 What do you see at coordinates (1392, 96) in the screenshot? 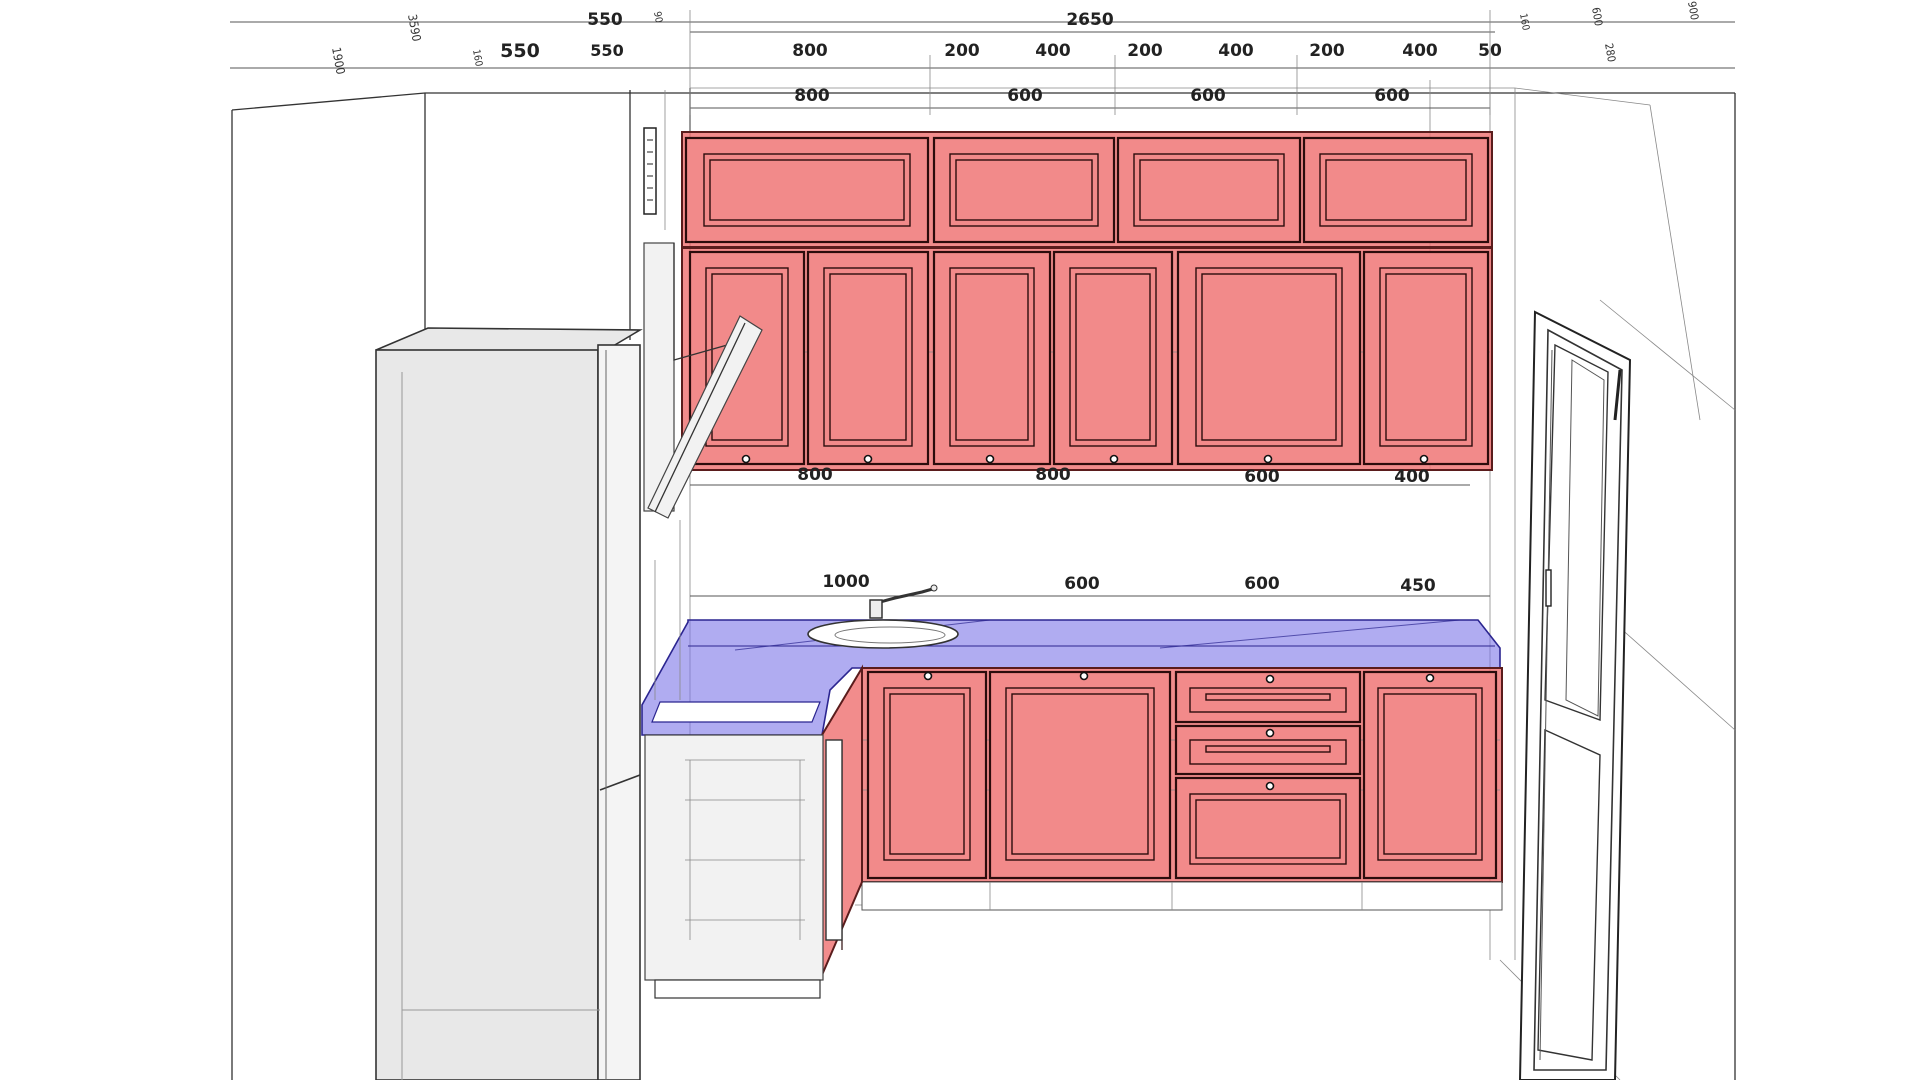
I see `dim-upper-d: 600` at bounding box center [1392, 96].